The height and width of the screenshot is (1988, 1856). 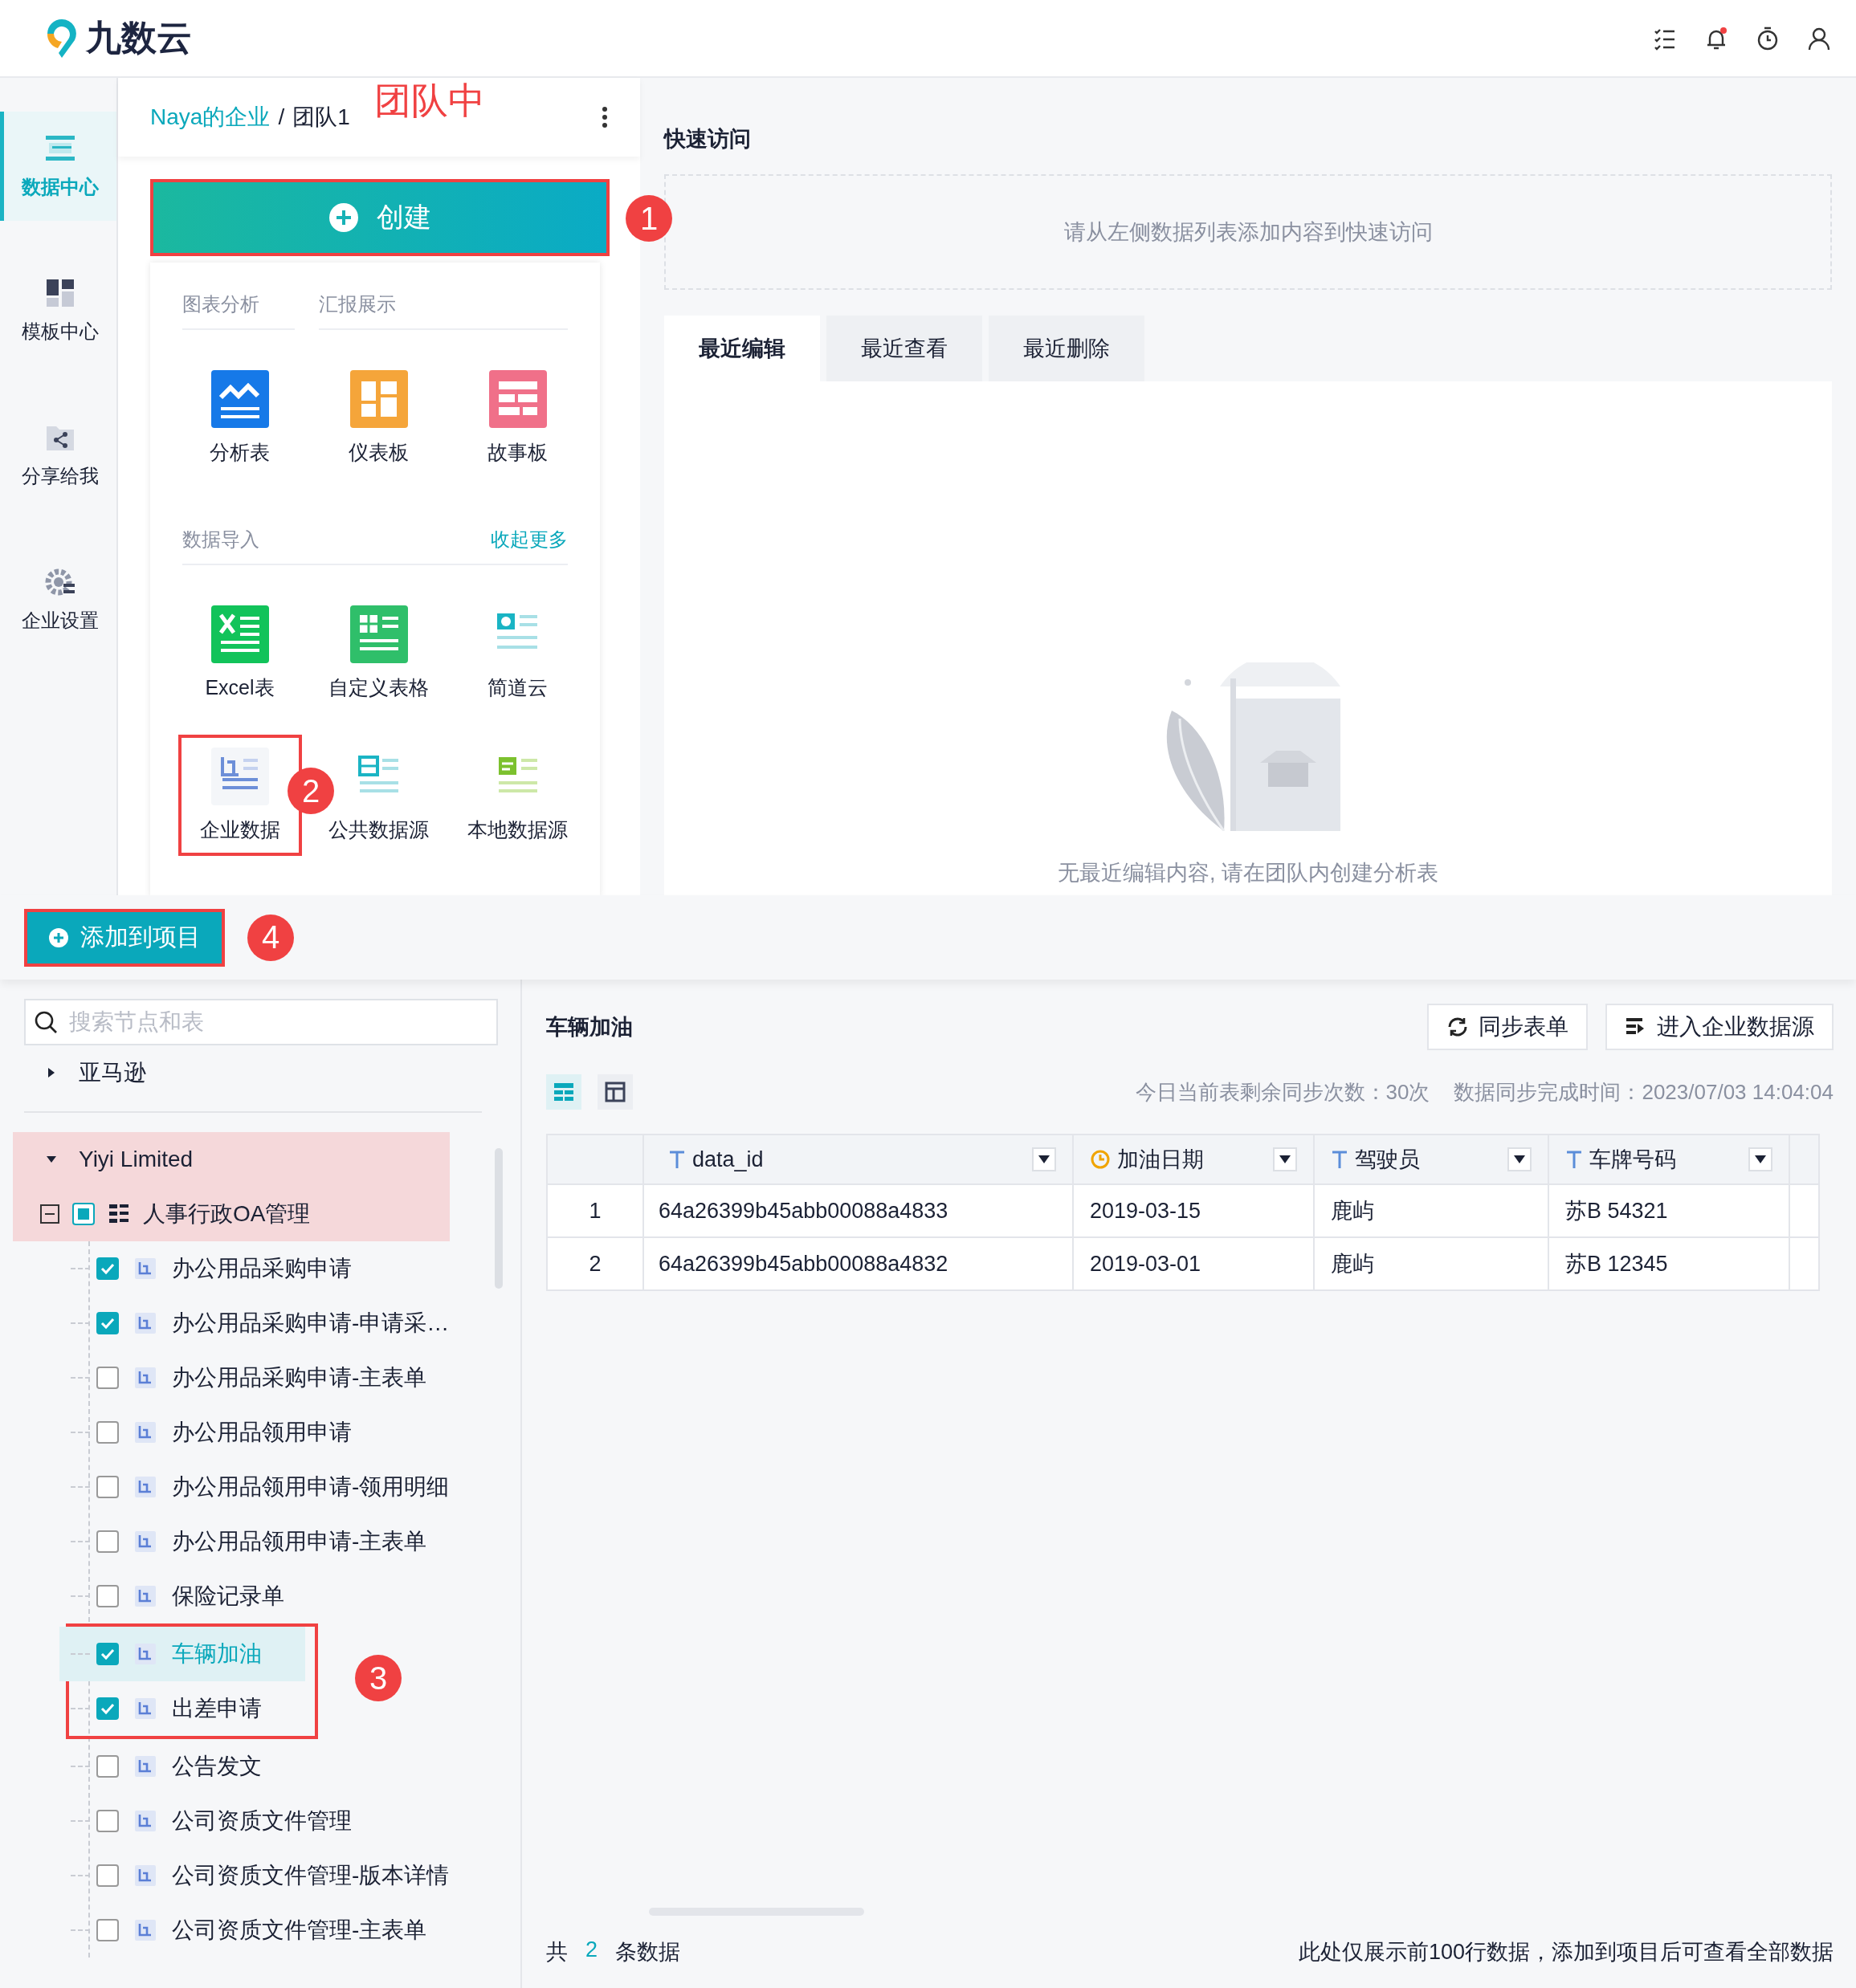 I want to click on layout-icon, so click(x=60, y=293).